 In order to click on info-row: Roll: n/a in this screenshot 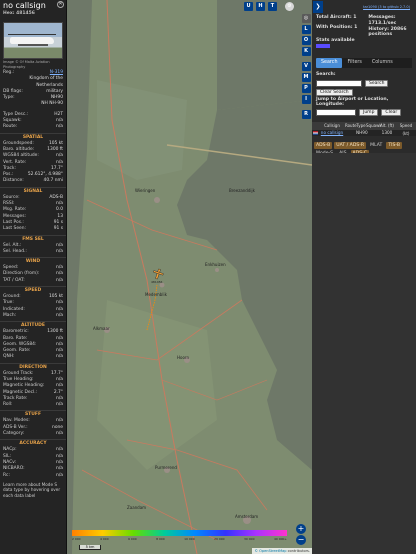, I will do `click(33, 405)`.